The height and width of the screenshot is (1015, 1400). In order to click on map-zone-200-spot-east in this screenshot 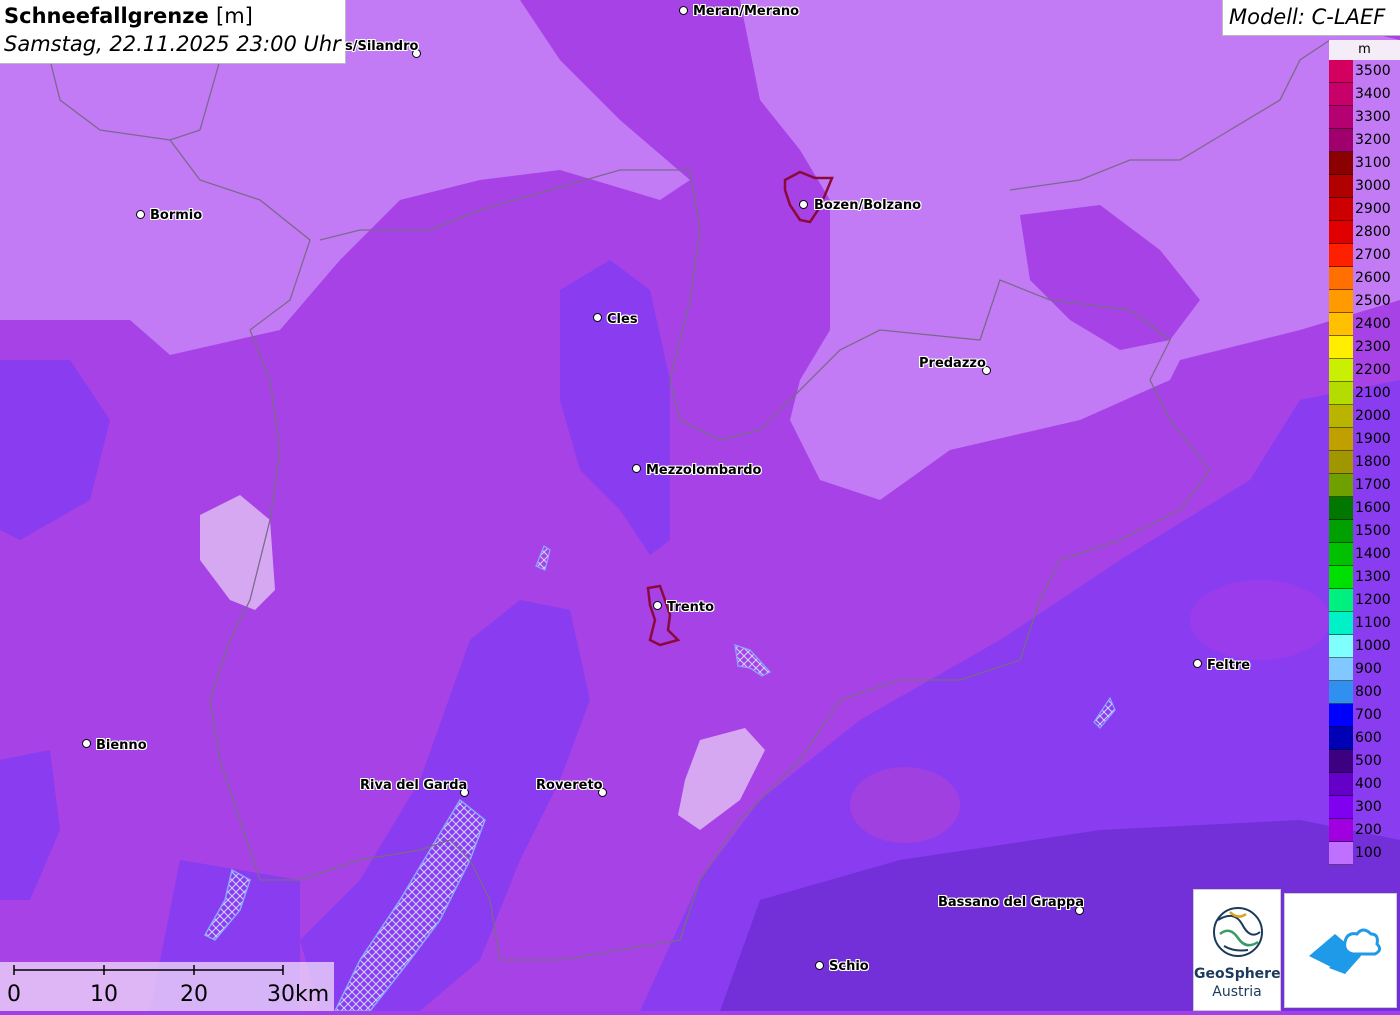, I will do `click(1260, 620)`.